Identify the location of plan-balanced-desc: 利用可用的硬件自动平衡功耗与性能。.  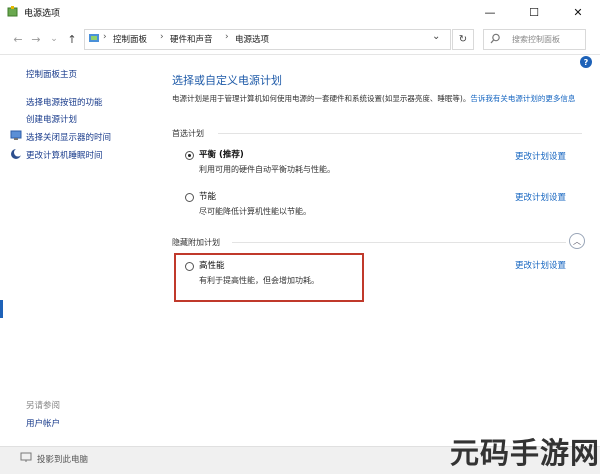
(267, 169).